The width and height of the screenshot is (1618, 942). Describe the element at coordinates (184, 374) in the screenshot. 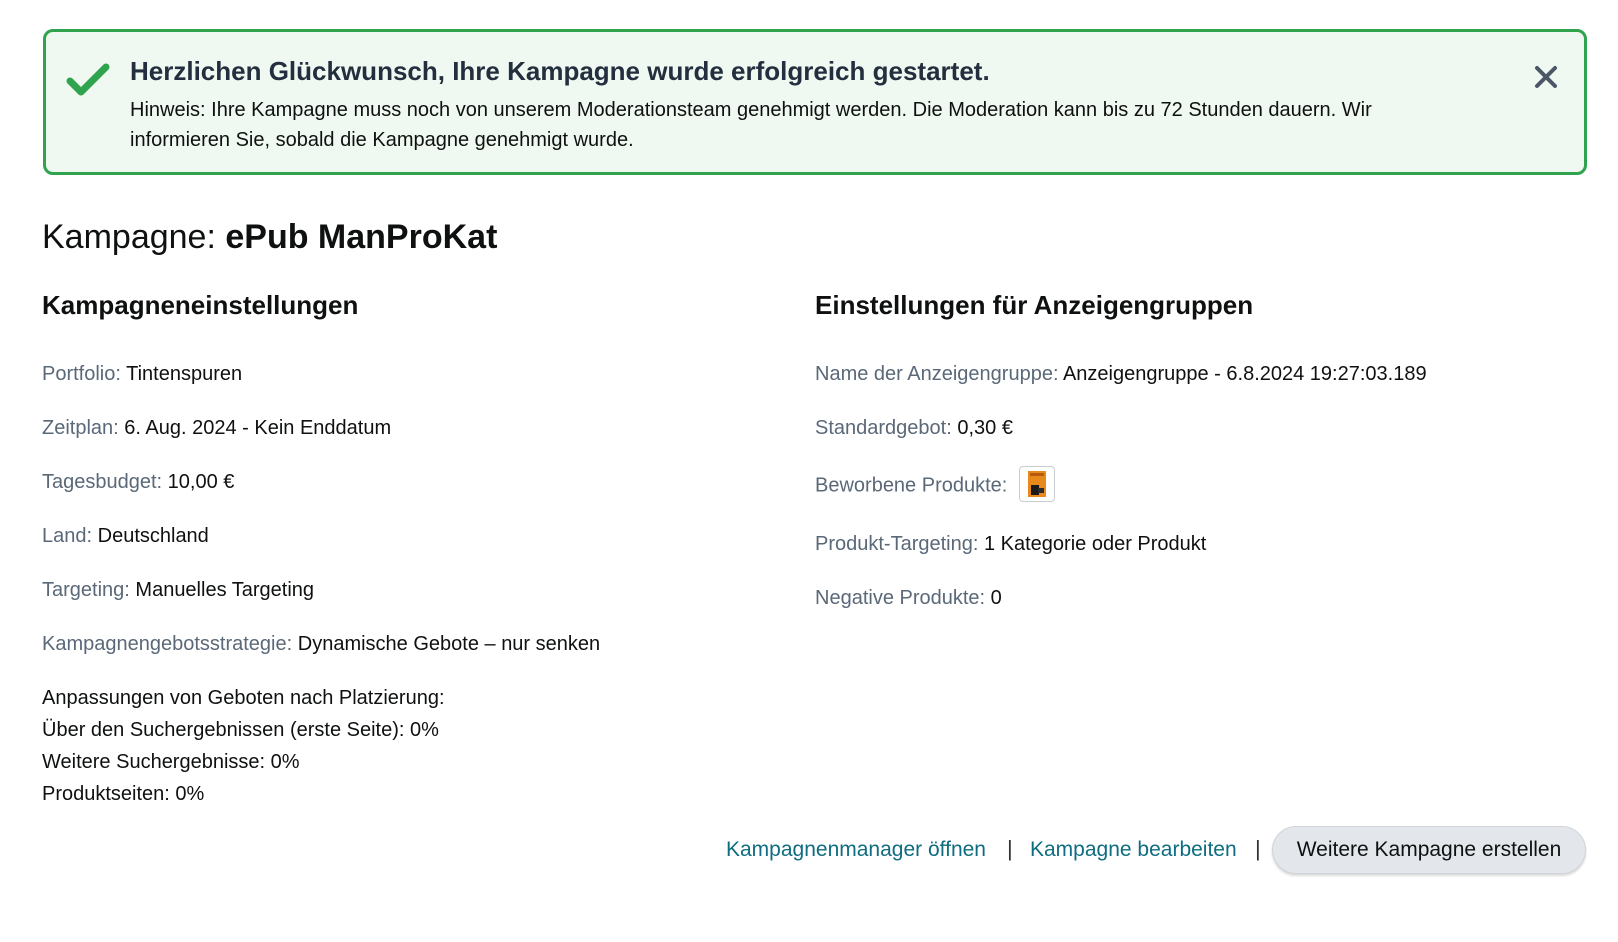

I see `portfolio-value: Tintenspuren` at that location.